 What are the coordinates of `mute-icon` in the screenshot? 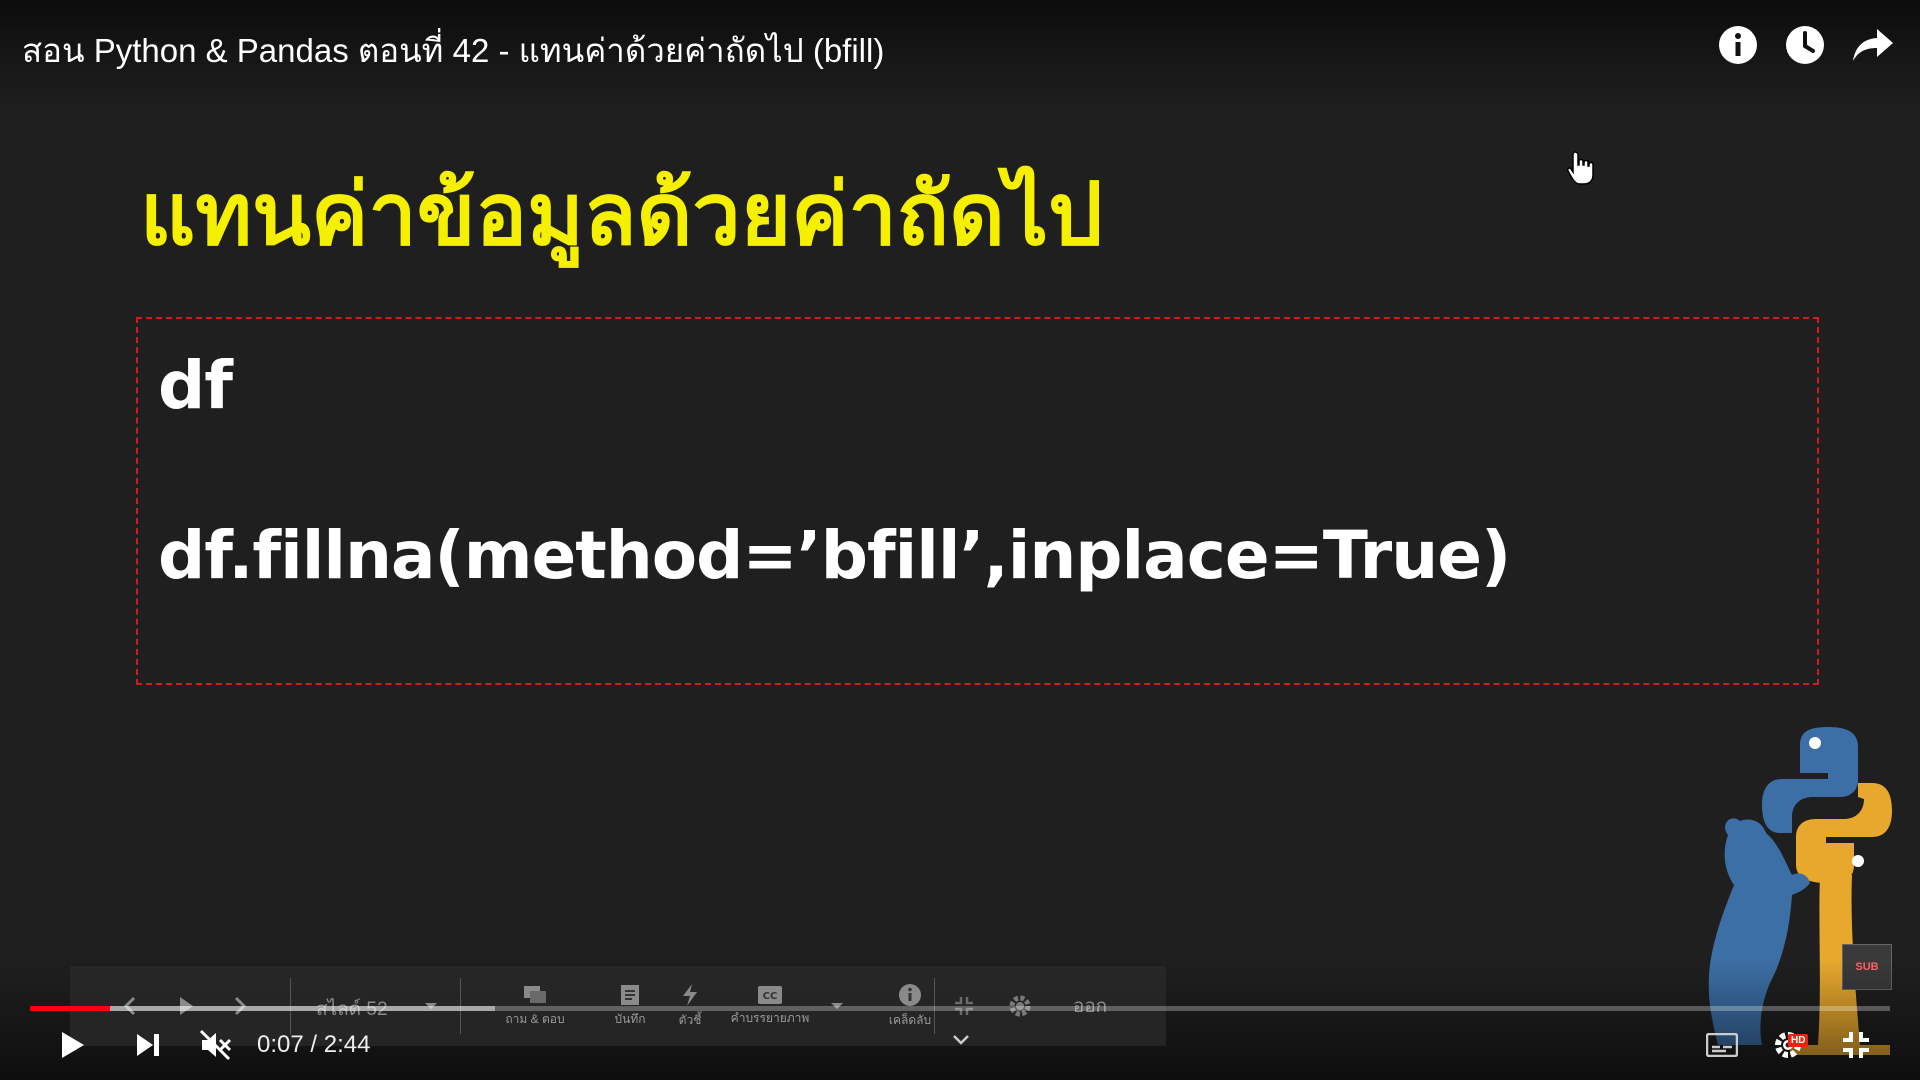 It's located at (216, 1045).